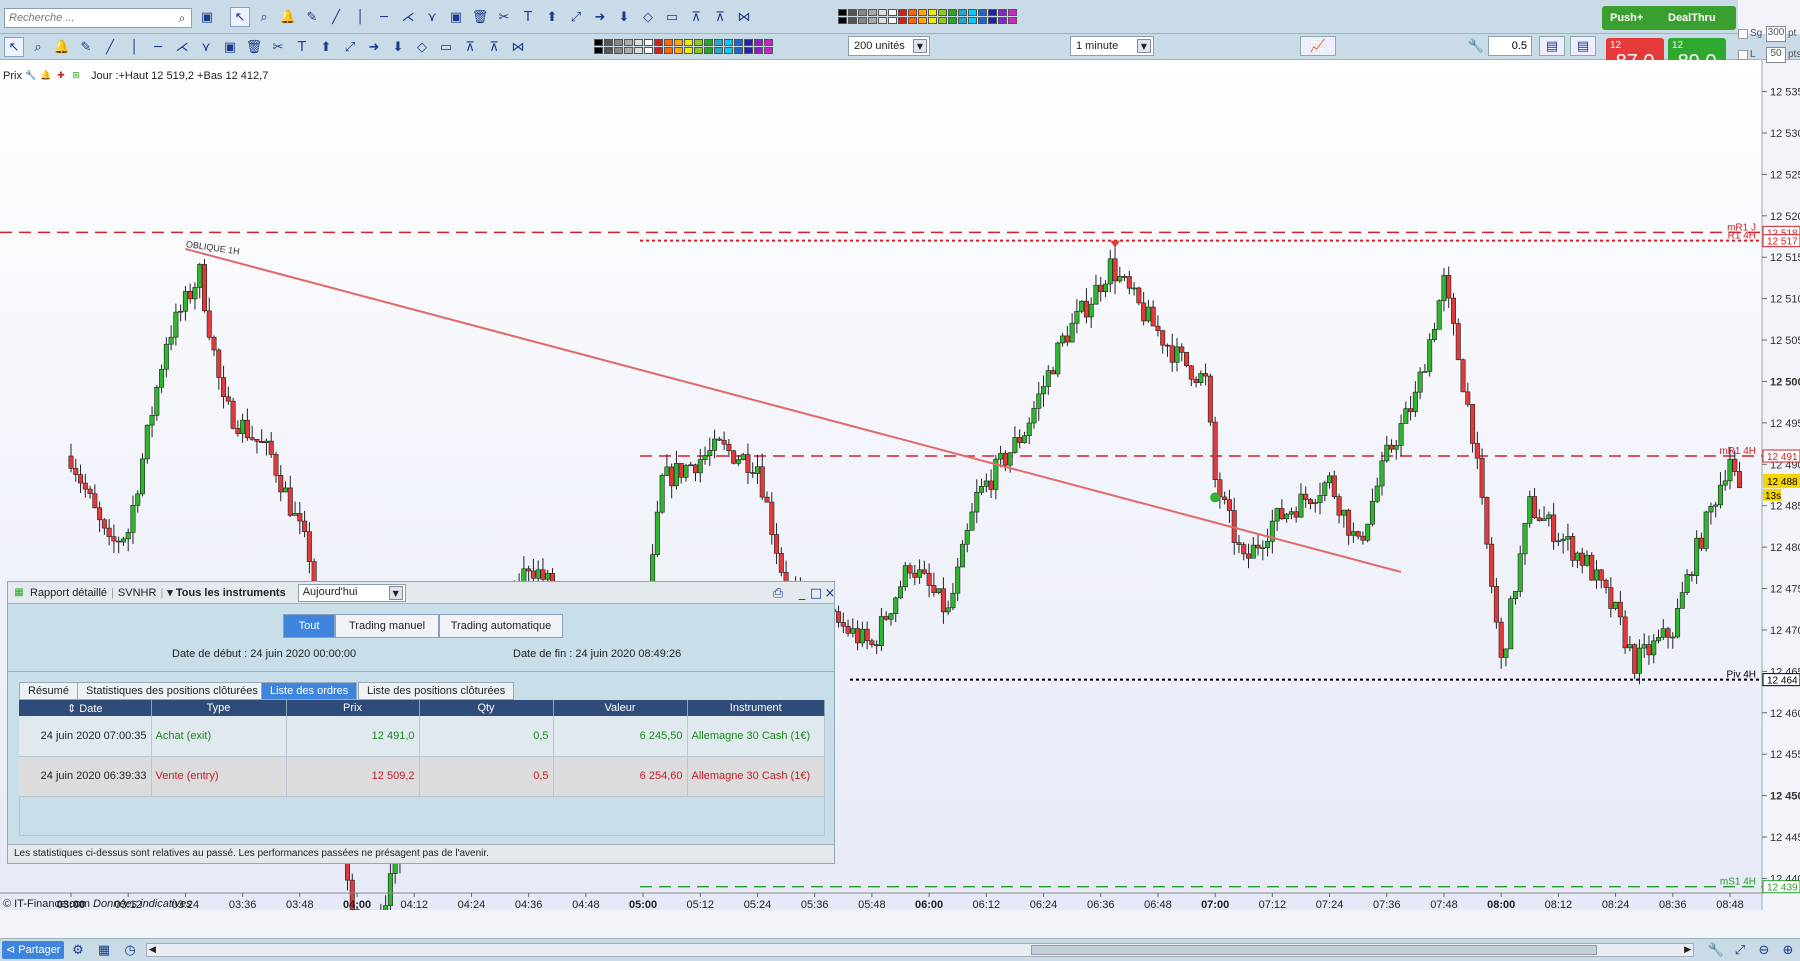 This screenshot has width=1800, height=961. Describe the element at coordinates (889, 46) in the screenshot. I see `units-dropdown: 200 unités ▼` at that location.